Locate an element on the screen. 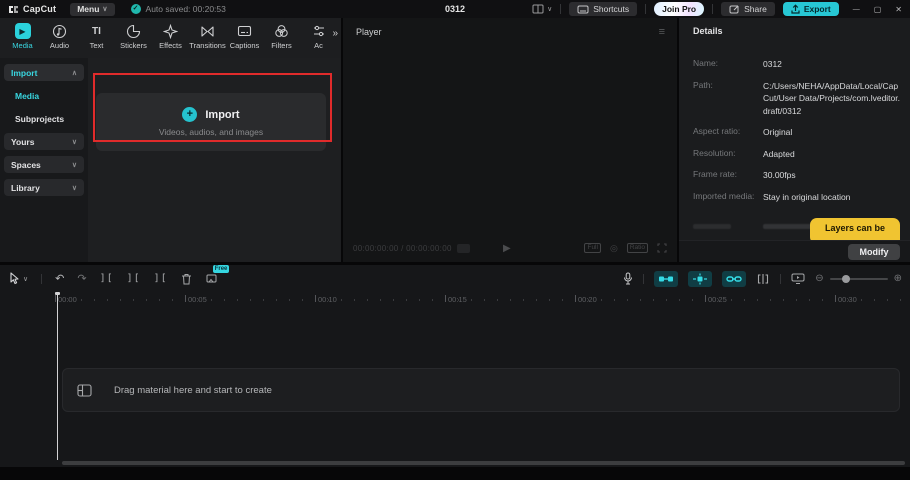  import-dropzone: + Import Videos, audios, and images is located at coordinates (211, 122).